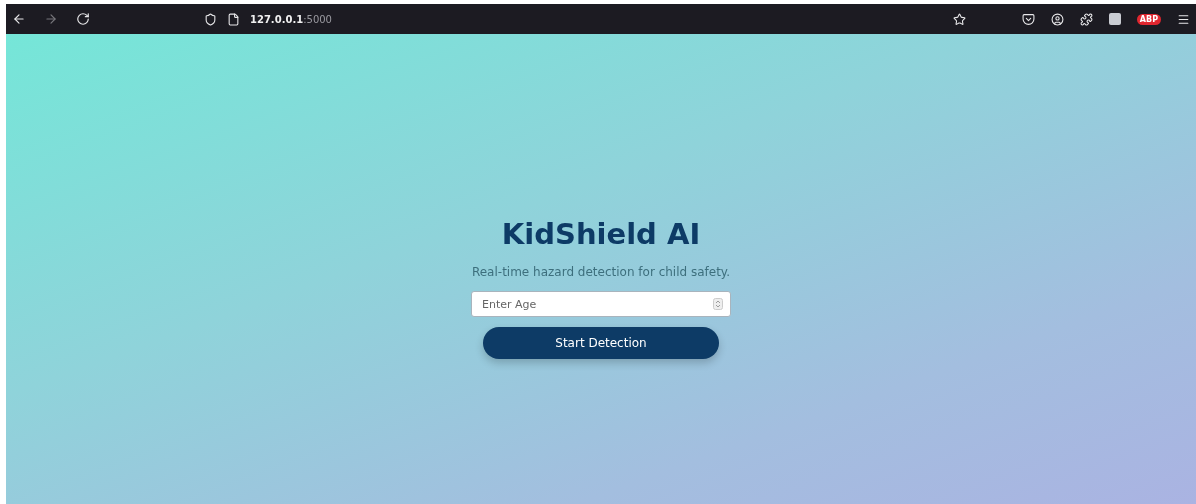 The width and height of the screenshot is (1196, 504). Describe the element at coordinates (601, 272) in the screenshot. I see `subtitle: Real-time hazard detection for child safety.` at that location.